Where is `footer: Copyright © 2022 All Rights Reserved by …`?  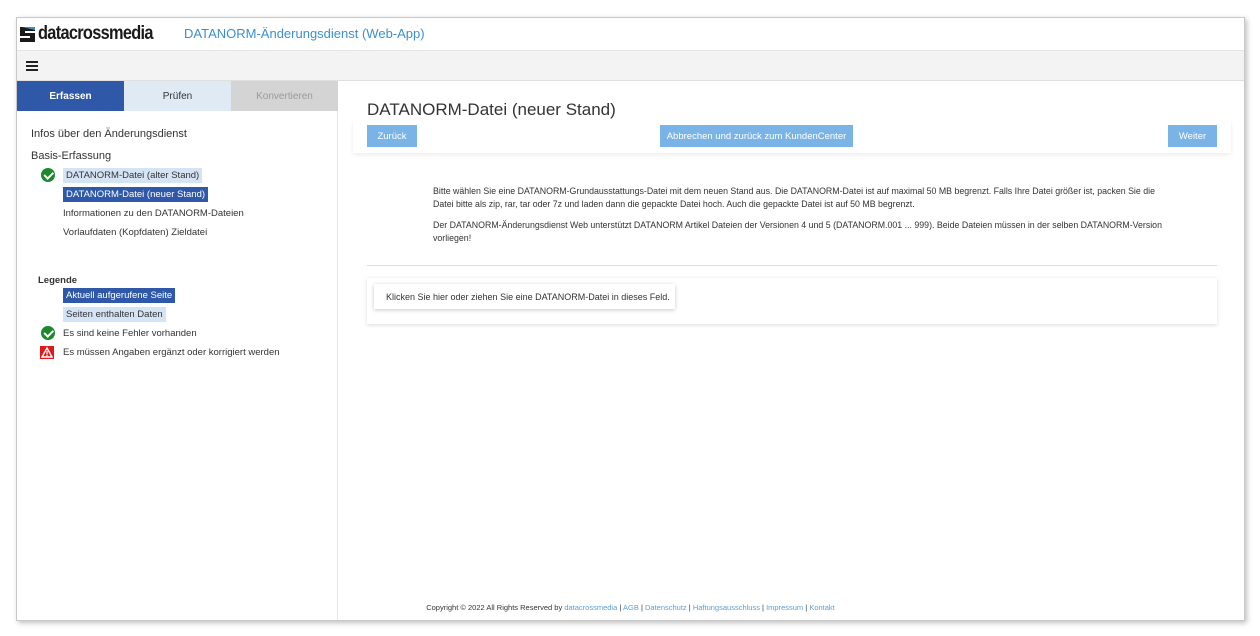
footer: Copyright © 2022 All Rights Reserved by … is located at coordinates (630, 607).